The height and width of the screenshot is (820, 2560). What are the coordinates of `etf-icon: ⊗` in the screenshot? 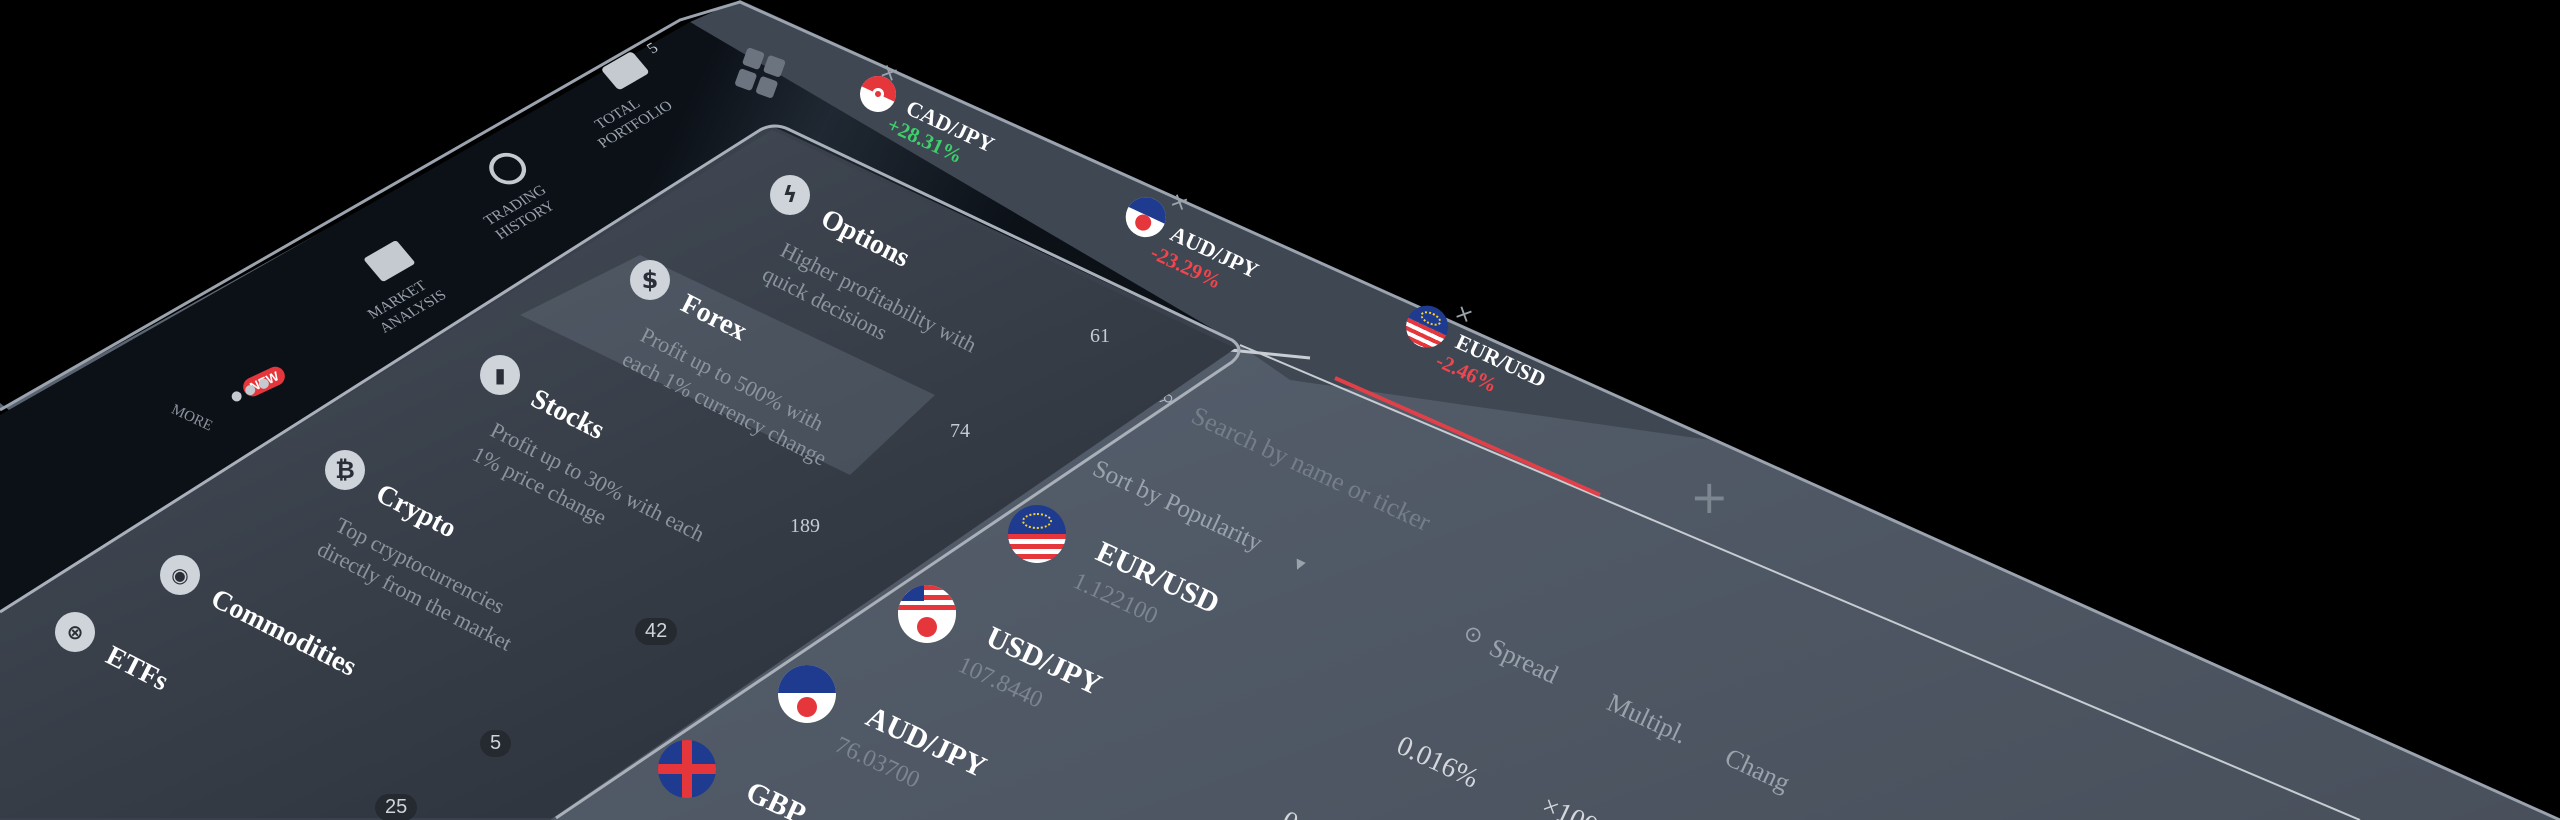 It's located at (75, 632).